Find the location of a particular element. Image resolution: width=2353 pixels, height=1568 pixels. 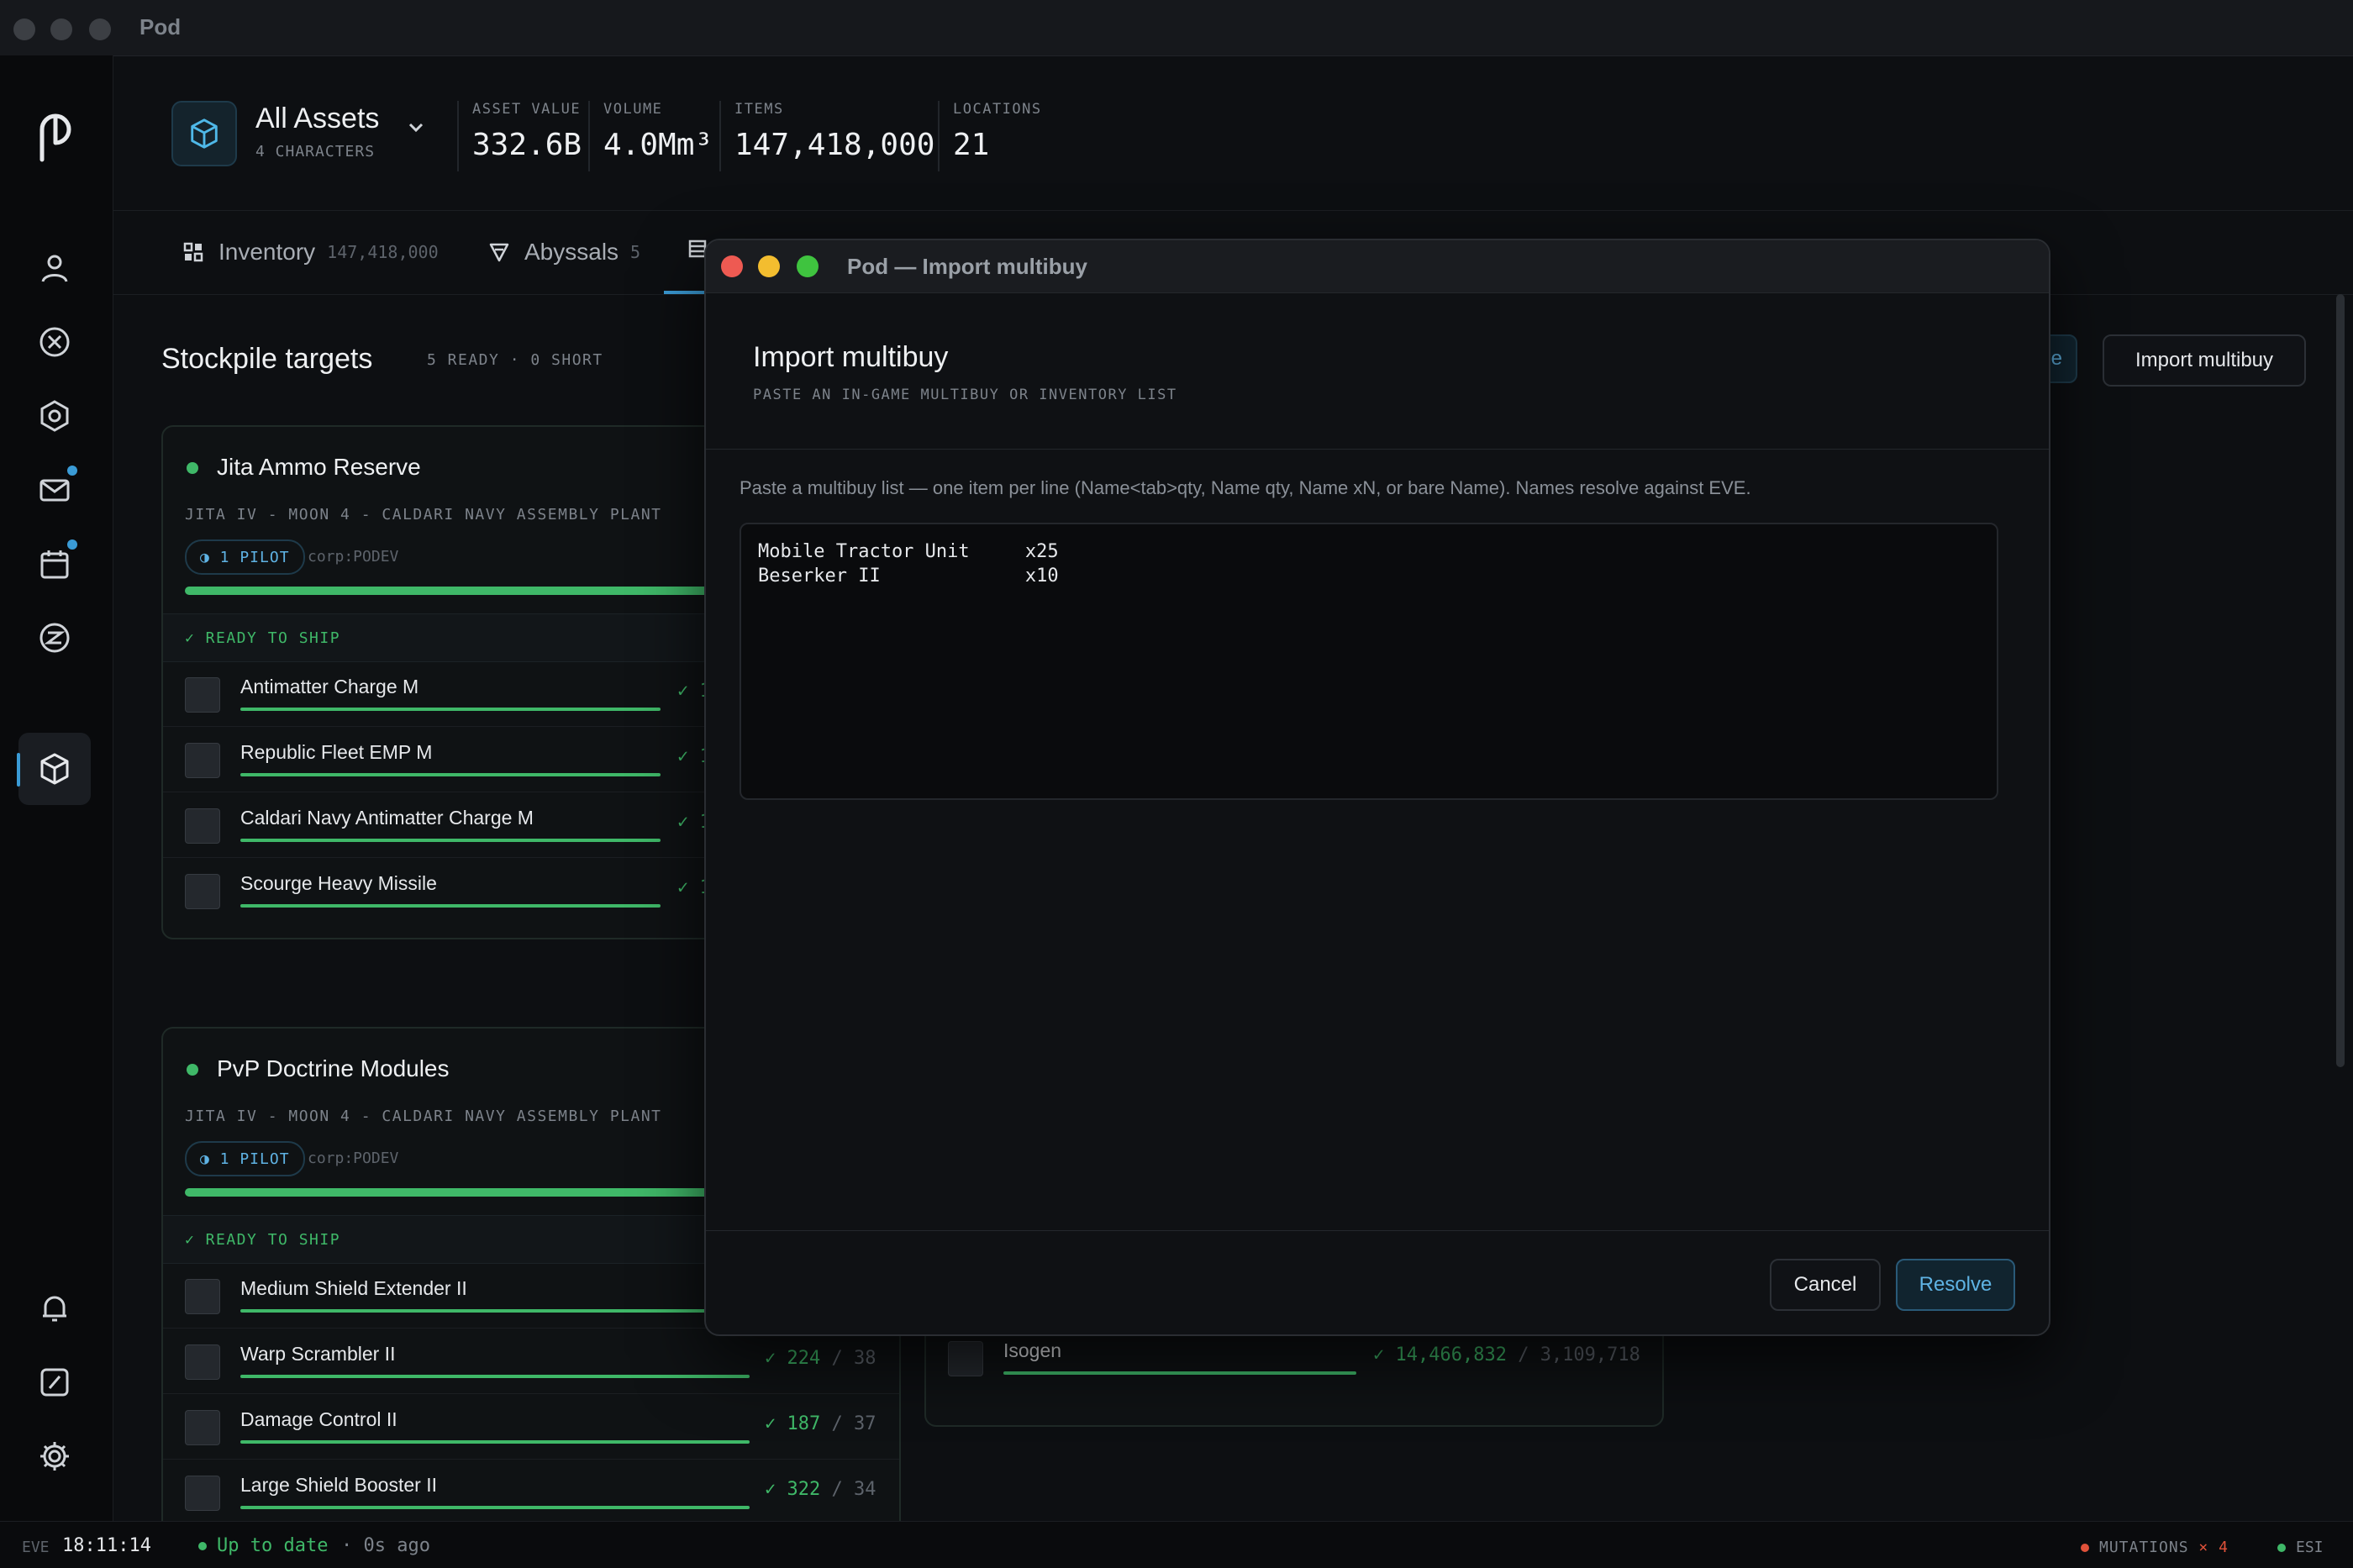

mutations-indicator: MUTATIONS × 4 is located at coordinates (2155, 1547).